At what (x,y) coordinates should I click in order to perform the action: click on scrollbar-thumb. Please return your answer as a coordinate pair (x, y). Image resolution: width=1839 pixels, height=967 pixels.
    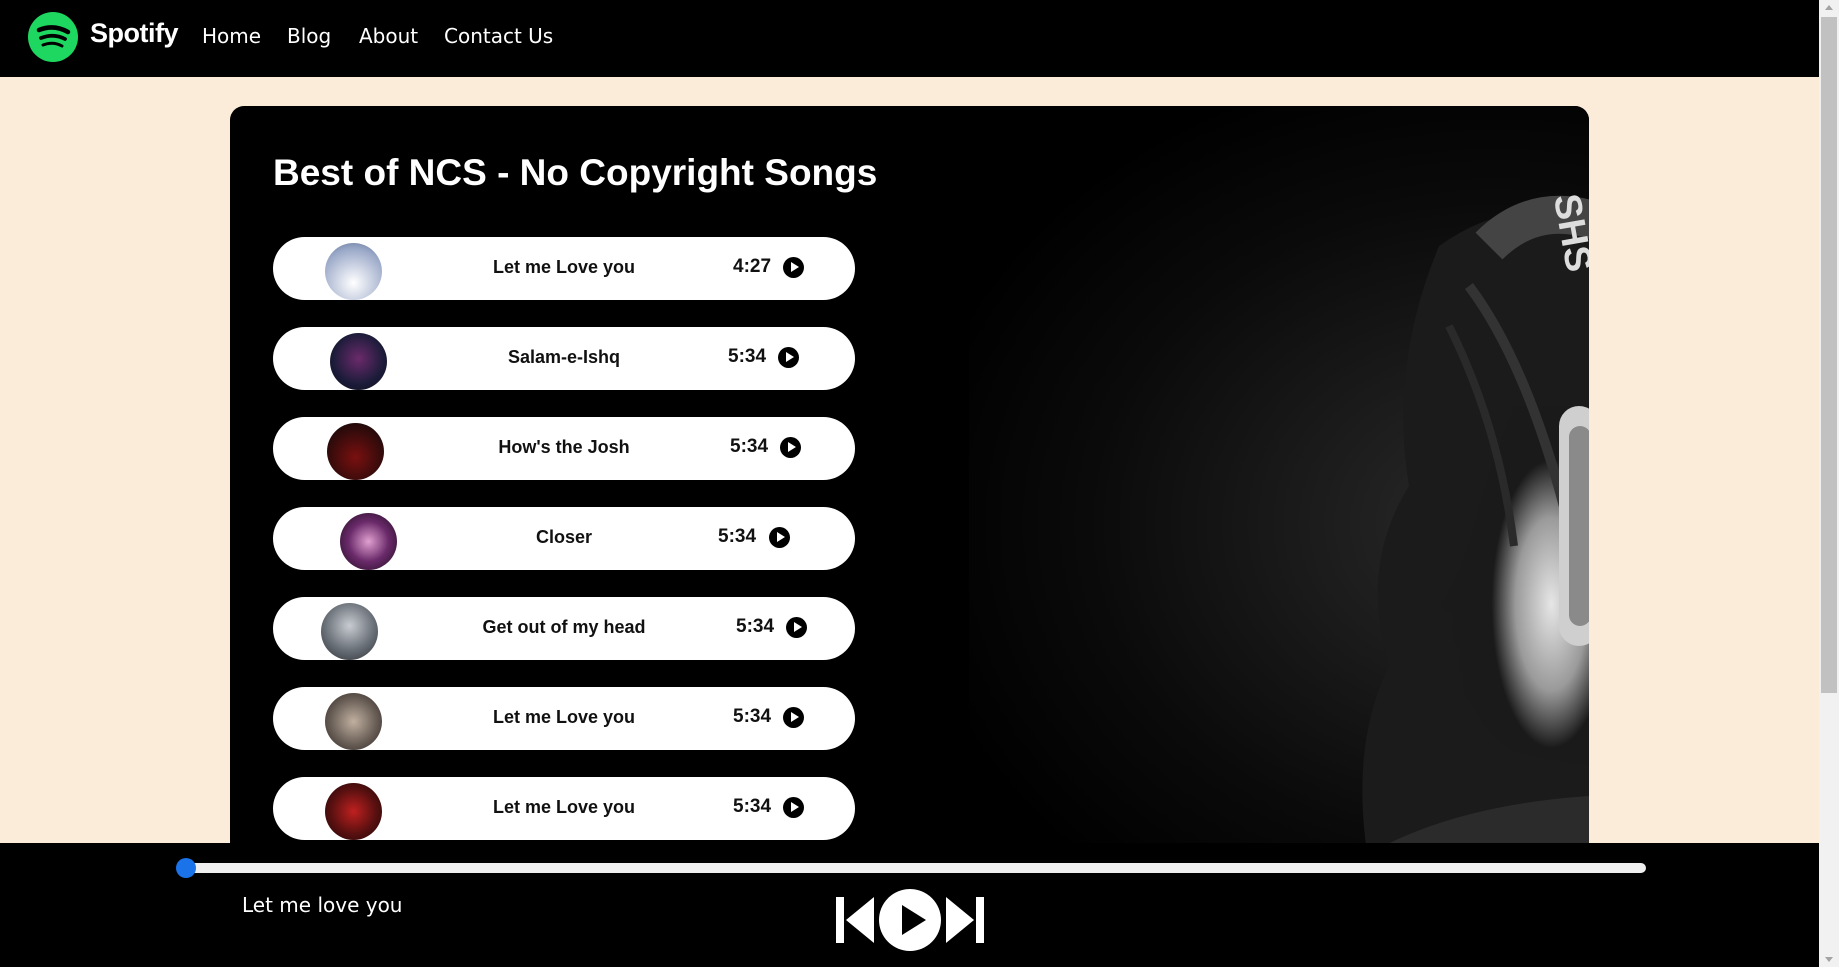
    Looking at the image, I should click on (1829, 355).